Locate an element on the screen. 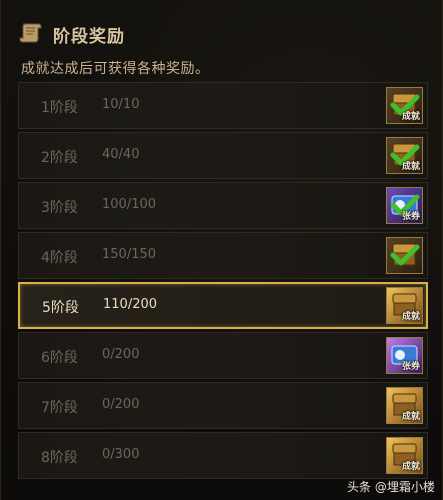 The width and height of the screenshot is (443, 500). reward-item-slot is located at coordinates (404, 255).